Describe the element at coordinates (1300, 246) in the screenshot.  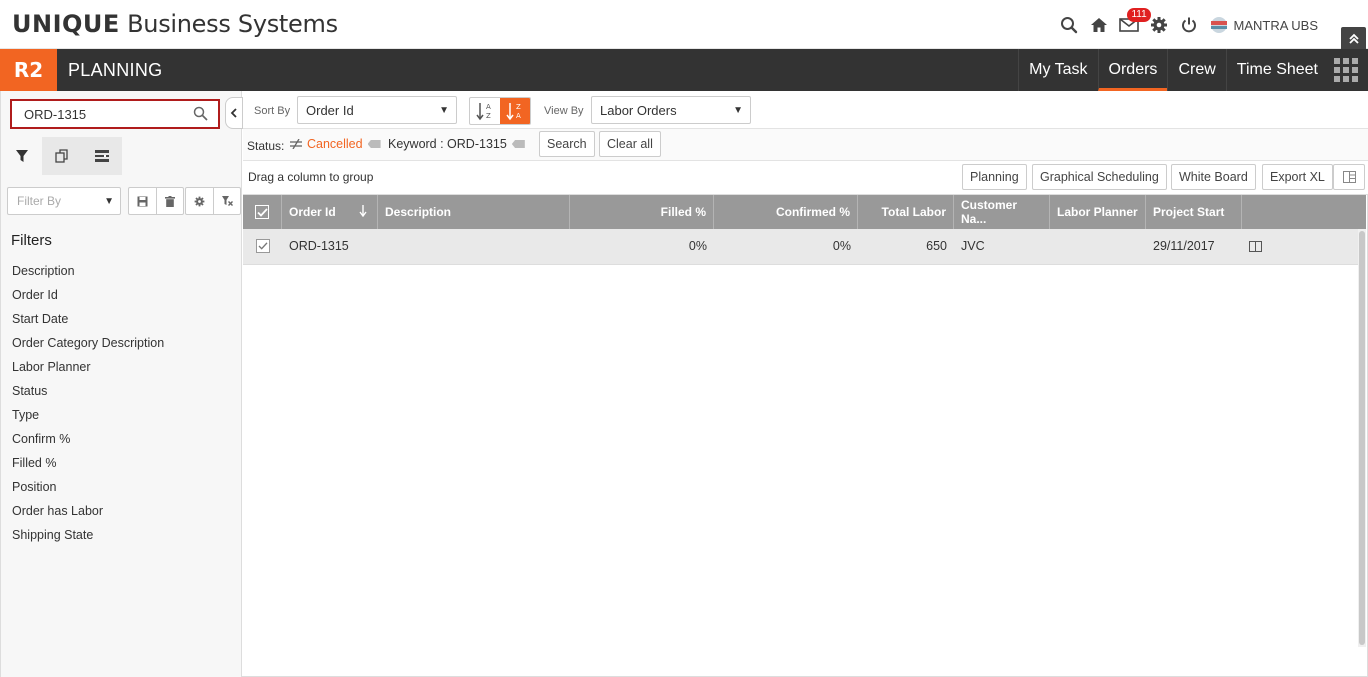
I see `cell-actions` at that location.